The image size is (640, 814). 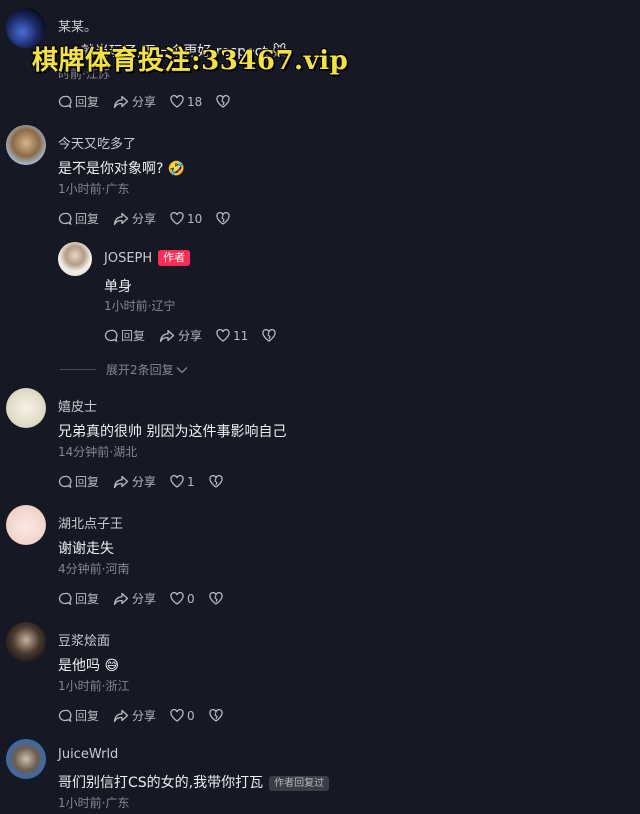 I want to click on reply-meta: 1小时前·辽宁, so click(x=140, y=306).